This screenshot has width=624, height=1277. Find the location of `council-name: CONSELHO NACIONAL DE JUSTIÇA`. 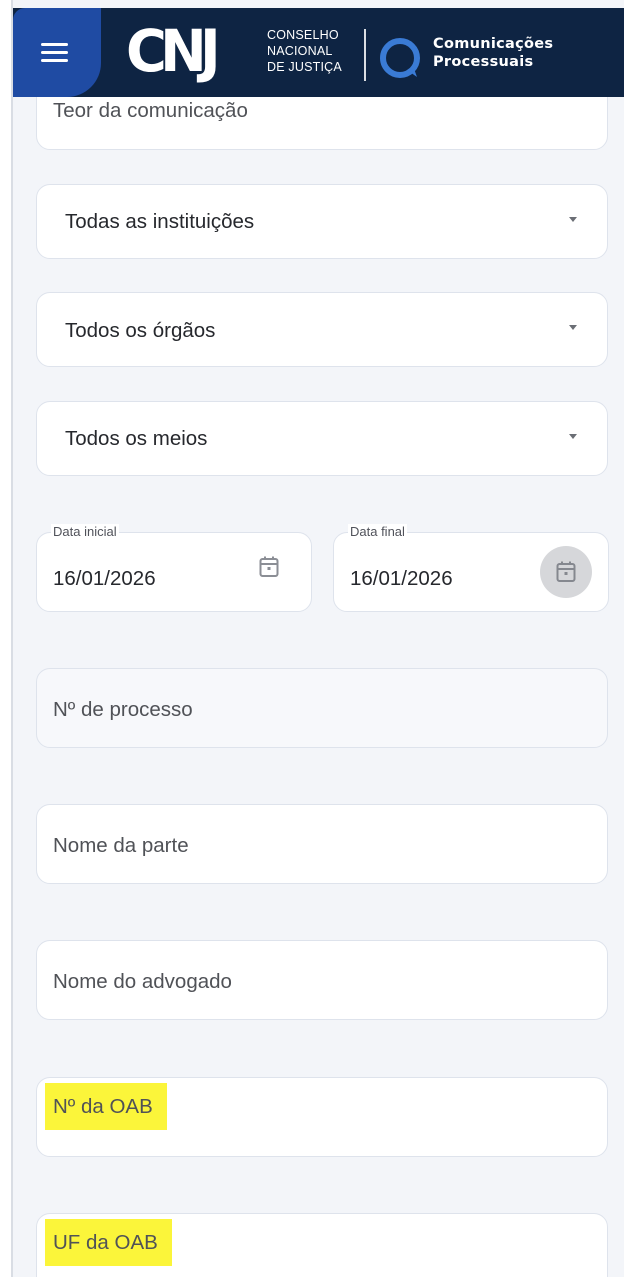

council-name: CONSELHO NACIONAL DE JUSTIÇA is located at coordinates (314, 51).